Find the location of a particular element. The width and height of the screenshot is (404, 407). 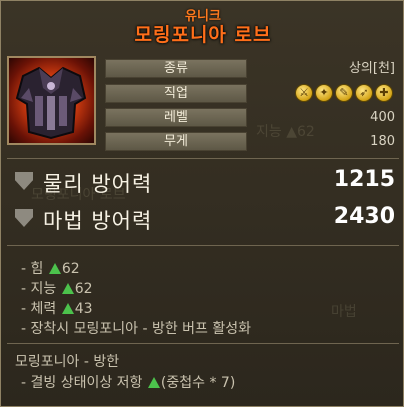

stat-value: 400 is located at coordinates (382, 117).